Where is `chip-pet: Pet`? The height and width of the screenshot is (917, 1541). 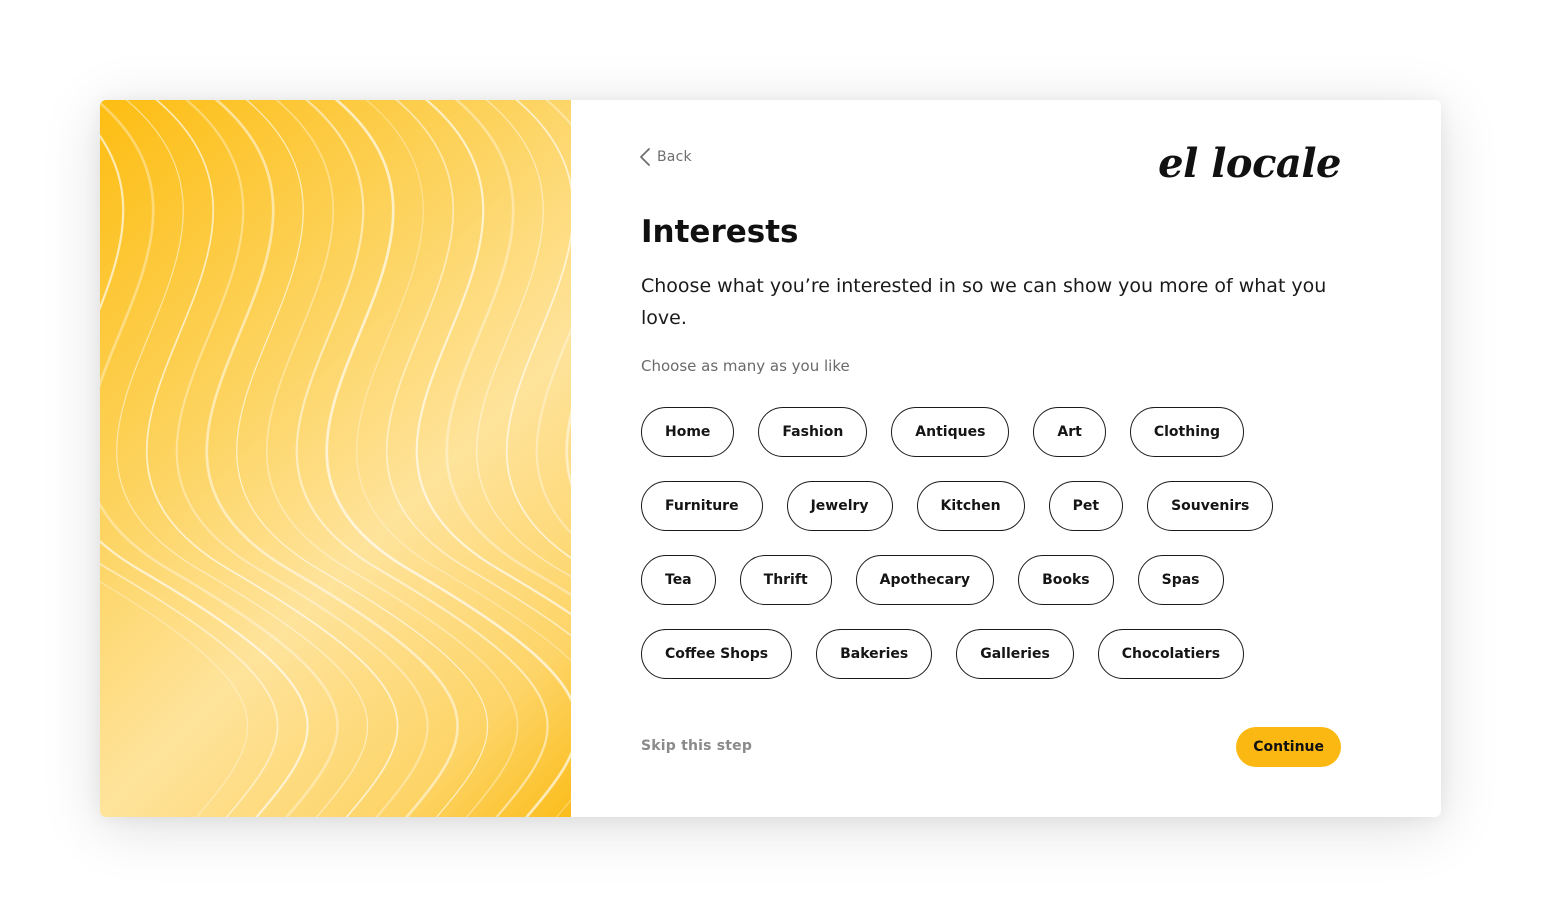
chip-pet: Pet is located at coordinates (1086, 506).